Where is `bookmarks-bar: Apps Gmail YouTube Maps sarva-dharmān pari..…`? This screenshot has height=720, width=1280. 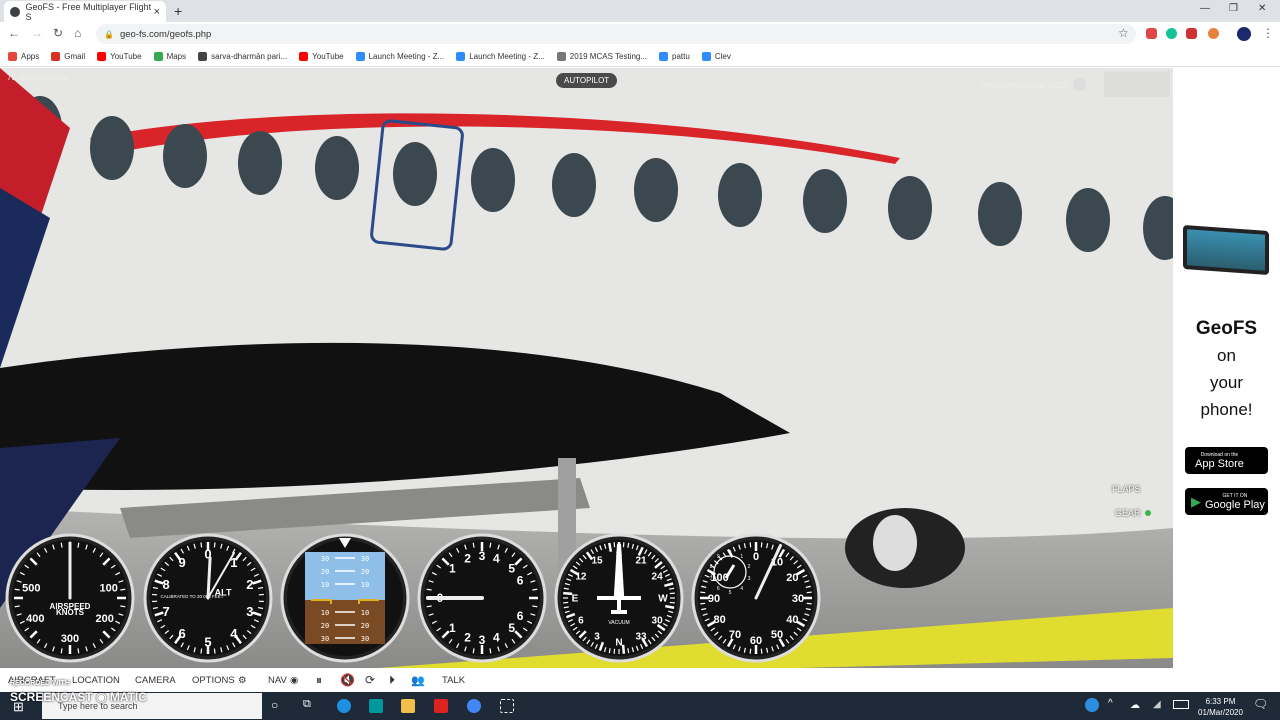
bookmarks-bar: Apps Gmail YouTube Maps sarva-dharmān pari..… is located at coordinates (640, 56).